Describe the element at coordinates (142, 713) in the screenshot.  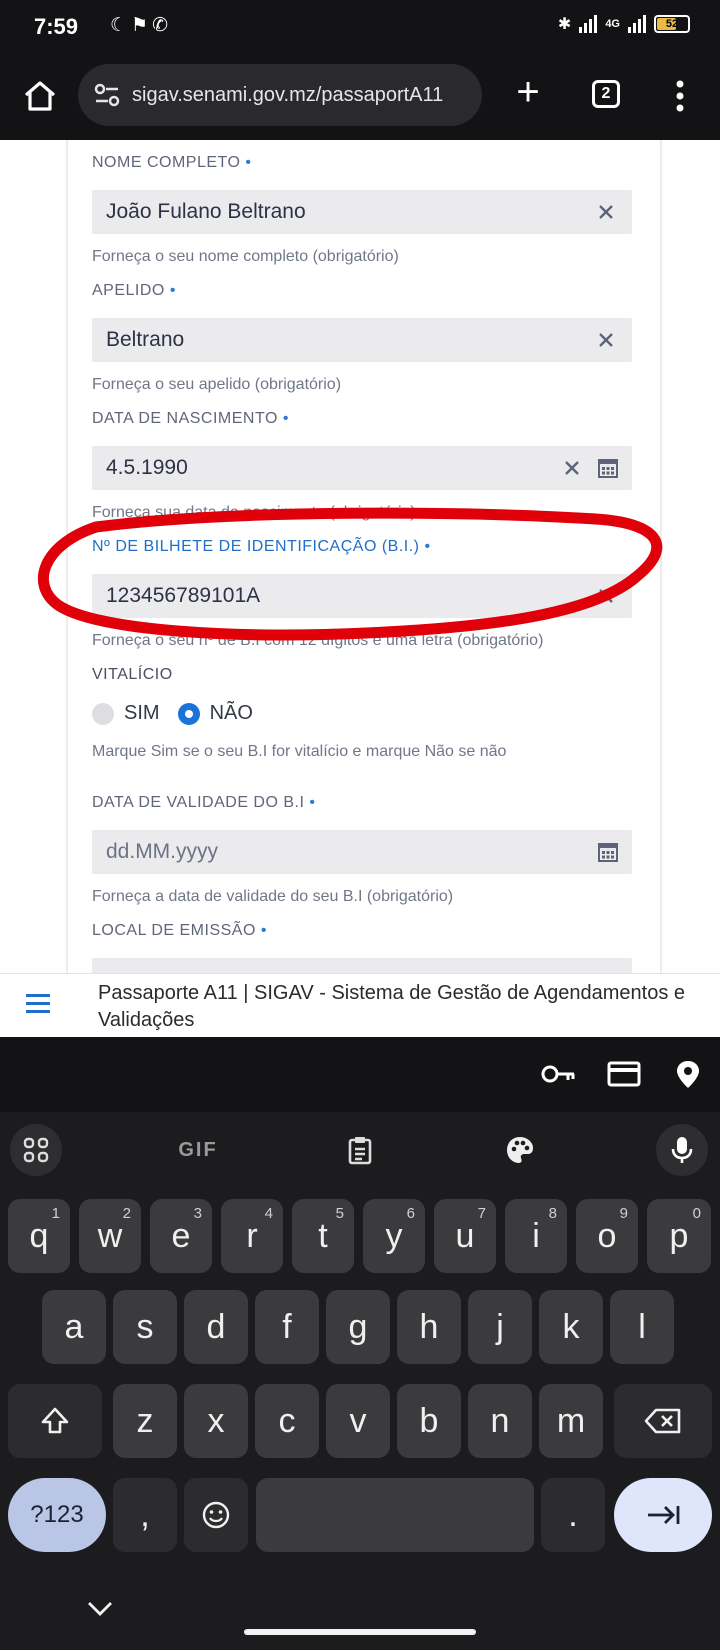
I see `radio-sim-label: SIM` at that location.